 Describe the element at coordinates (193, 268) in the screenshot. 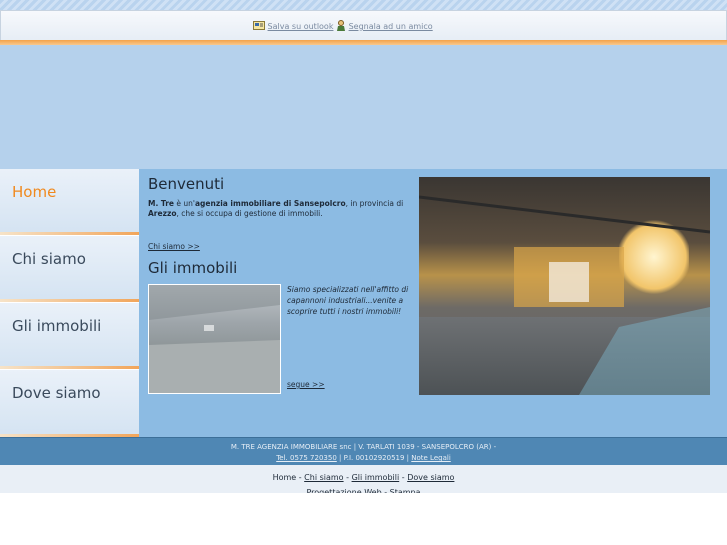

I see `properties-title: Gli immobili` at that location.